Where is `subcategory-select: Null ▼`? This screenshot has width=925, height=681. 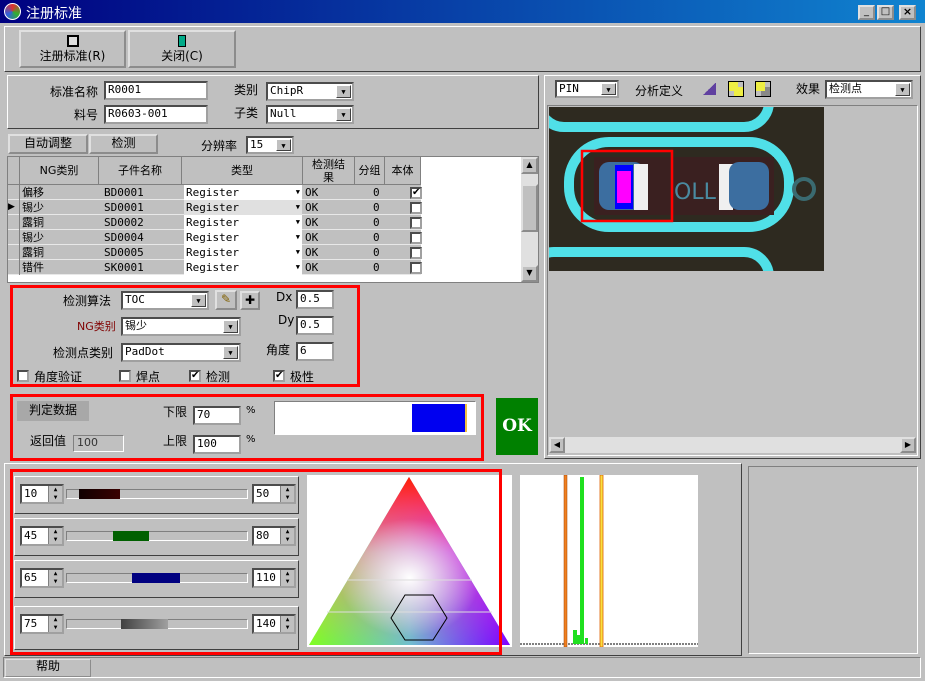 subcategory-select: Null ▼ is located at coordinates (310, 114).